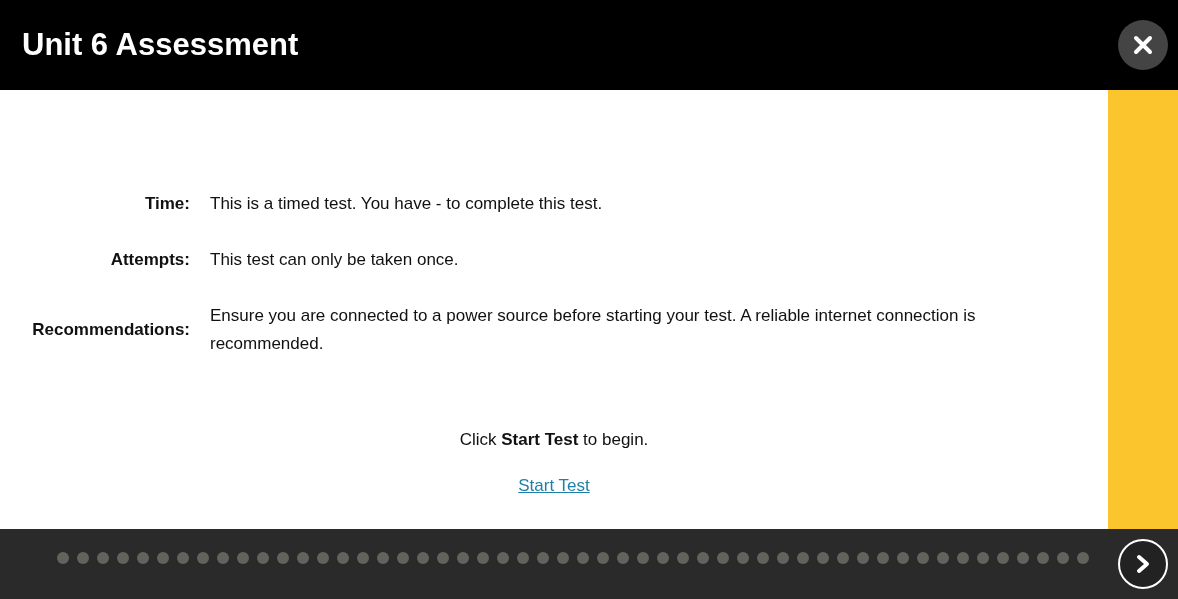 The image size is (1178, 599). I want to click on page-title: Unit 6 Assessment, so click(160, 45).